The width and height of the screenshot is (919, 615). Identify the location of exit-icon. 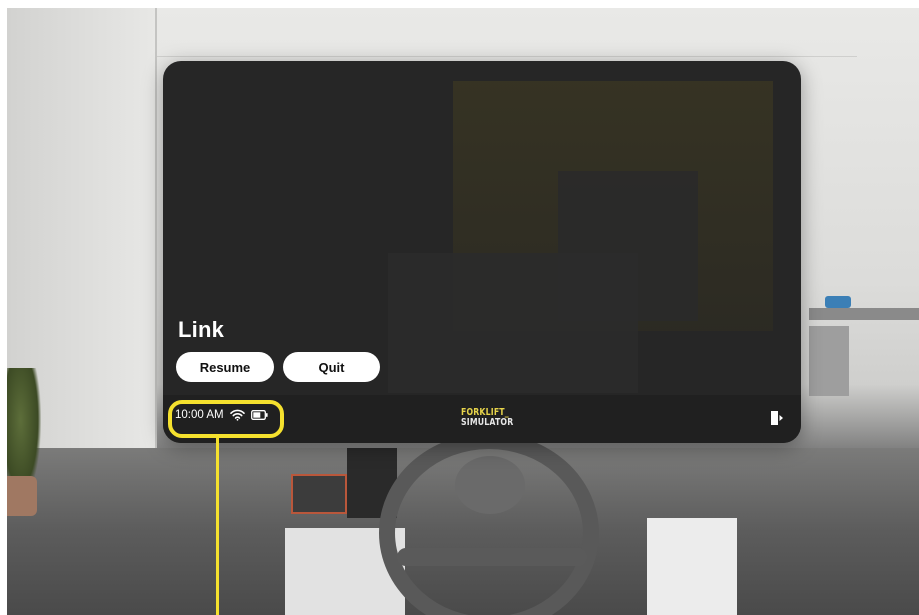
(777, 418).